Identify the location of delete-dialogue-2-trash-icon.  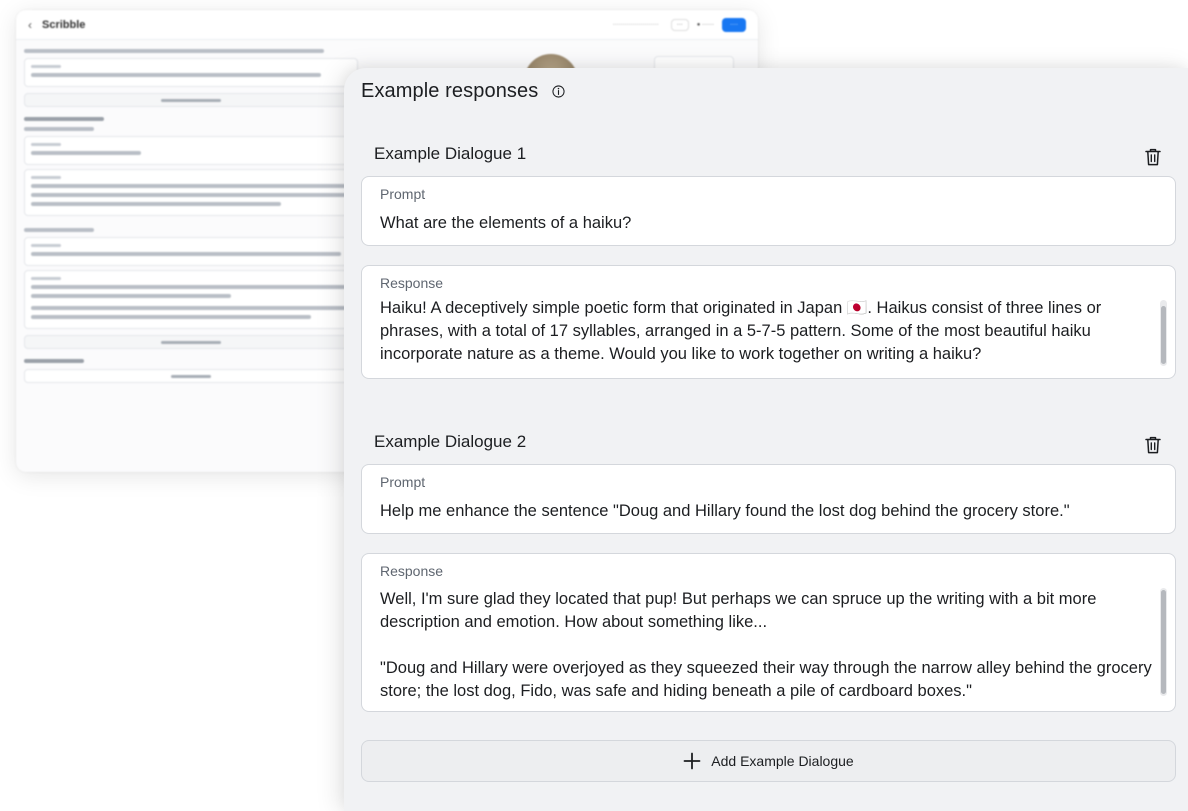
(1153, 445).